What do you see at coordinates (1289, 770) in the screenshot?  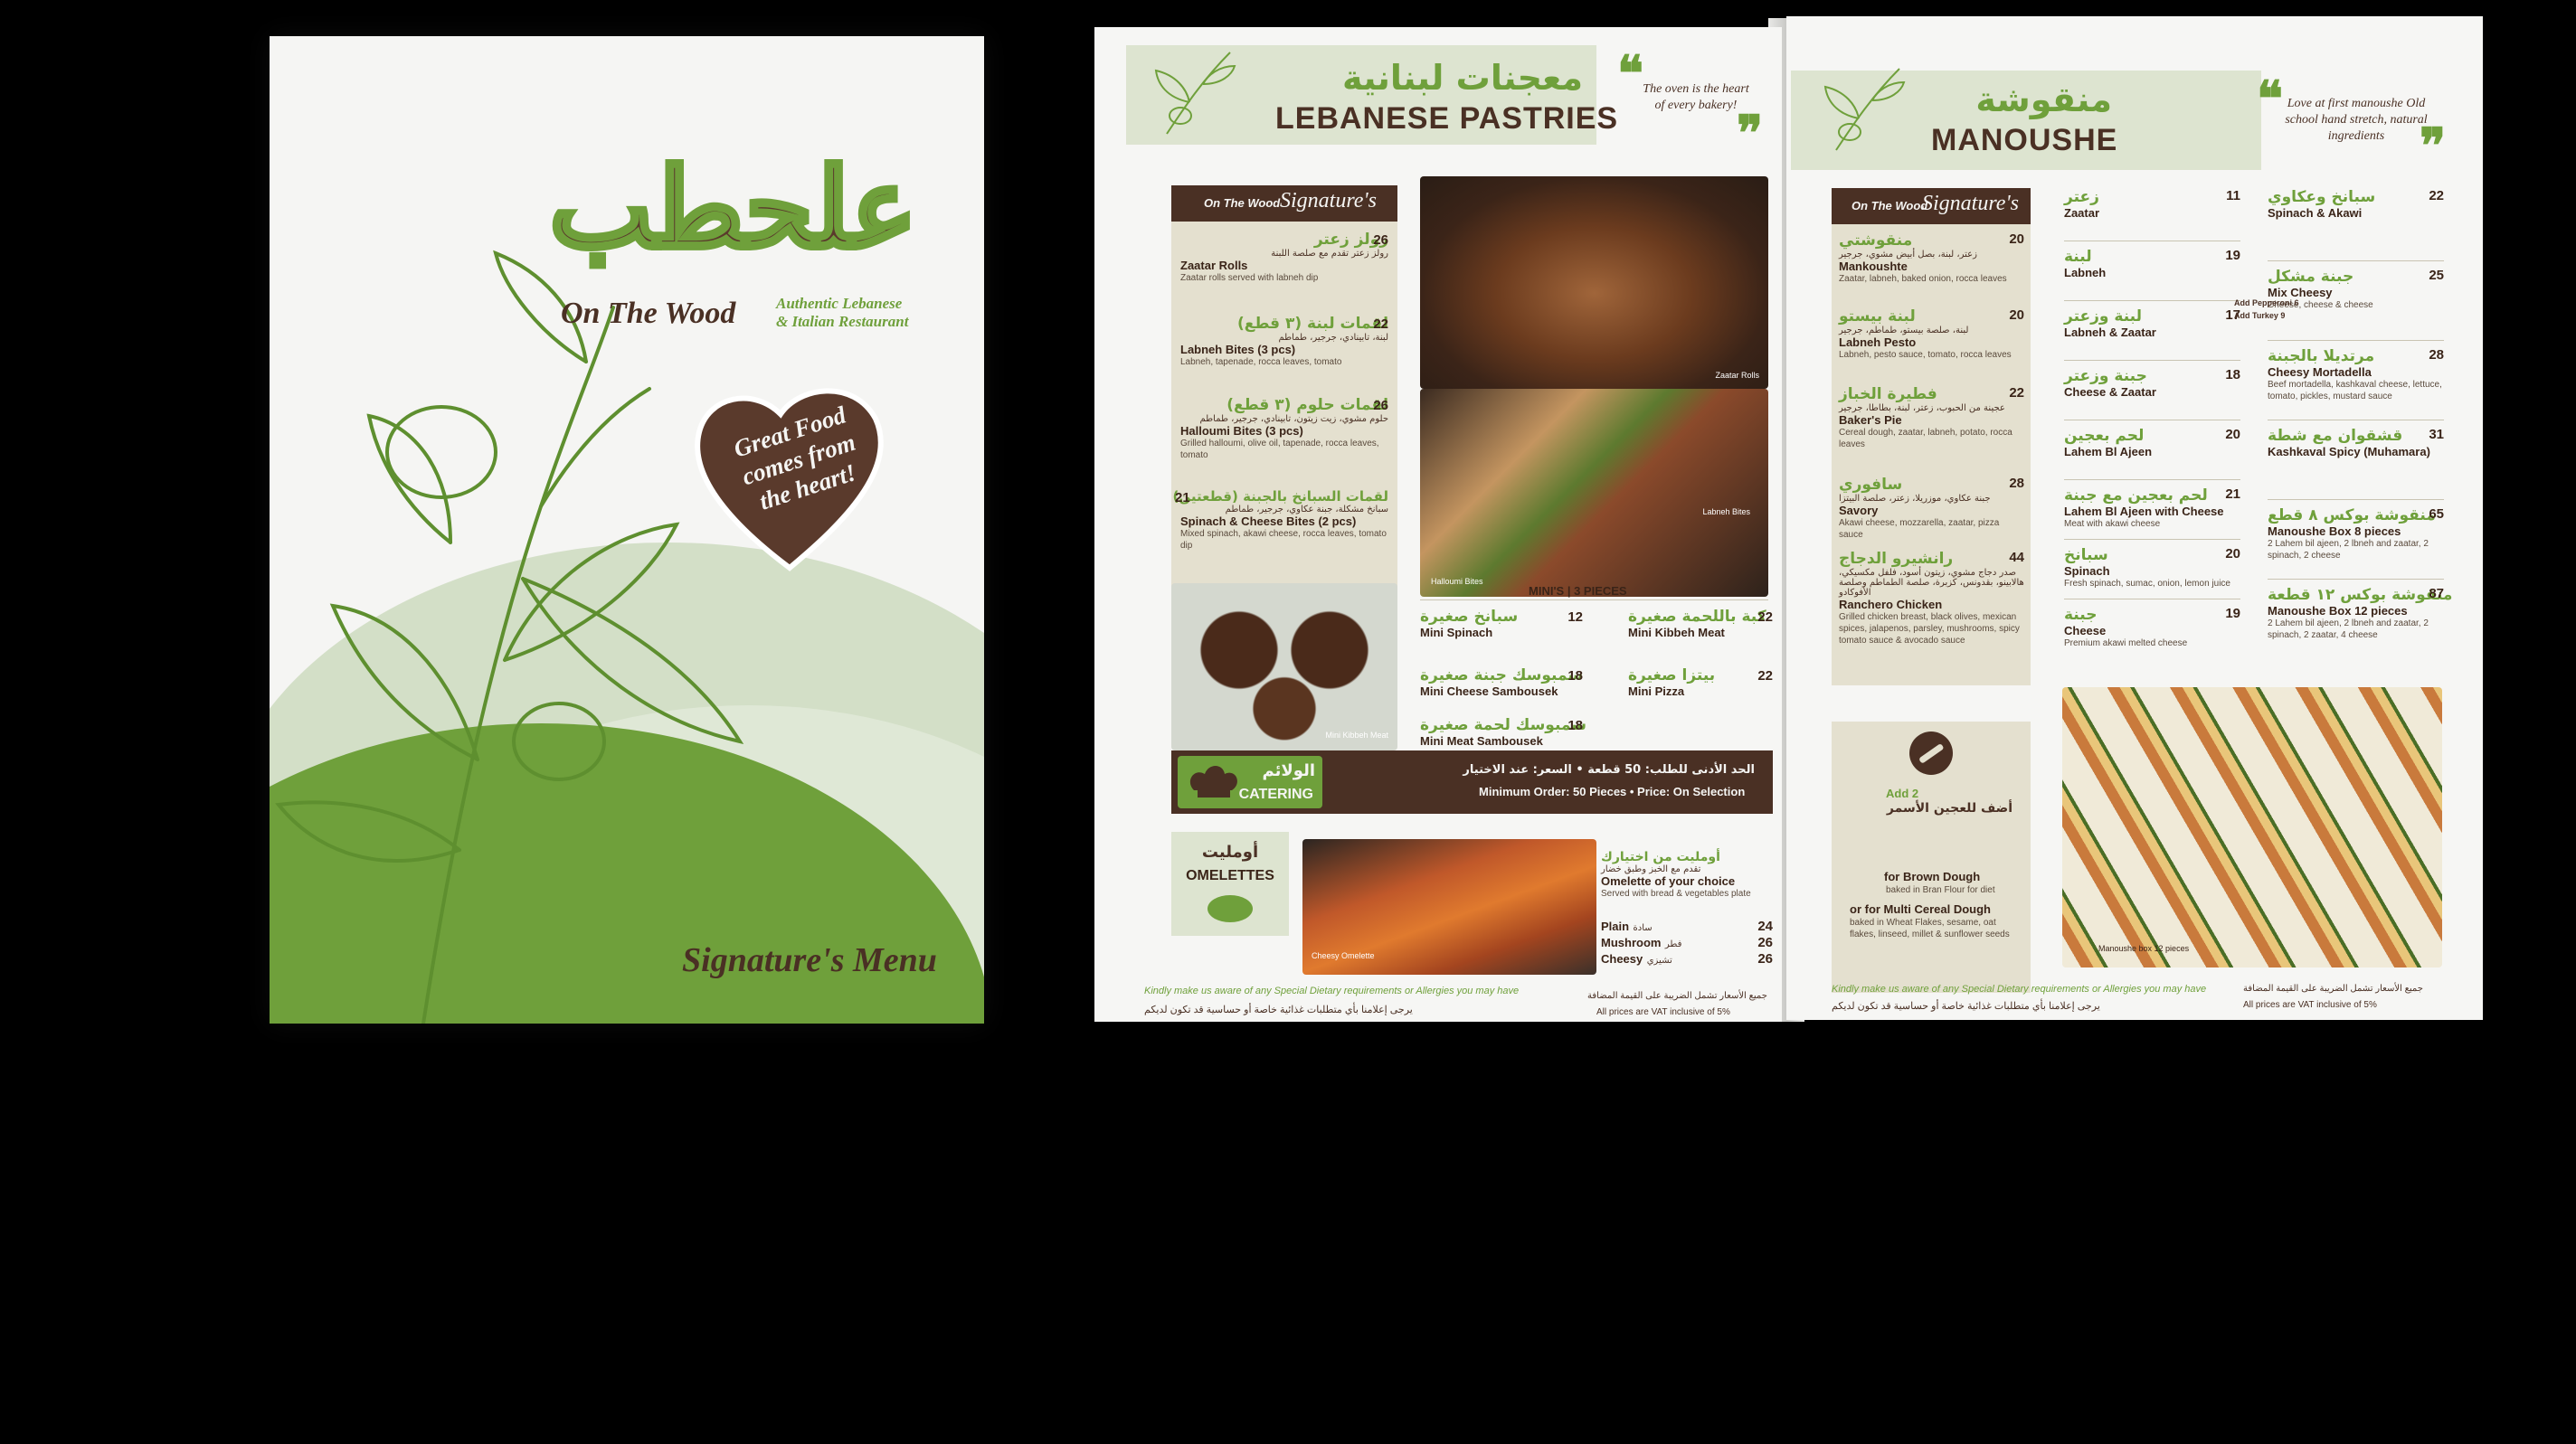 I see `catering-title-ar: الولائم` at bounding box center [1289, 770].